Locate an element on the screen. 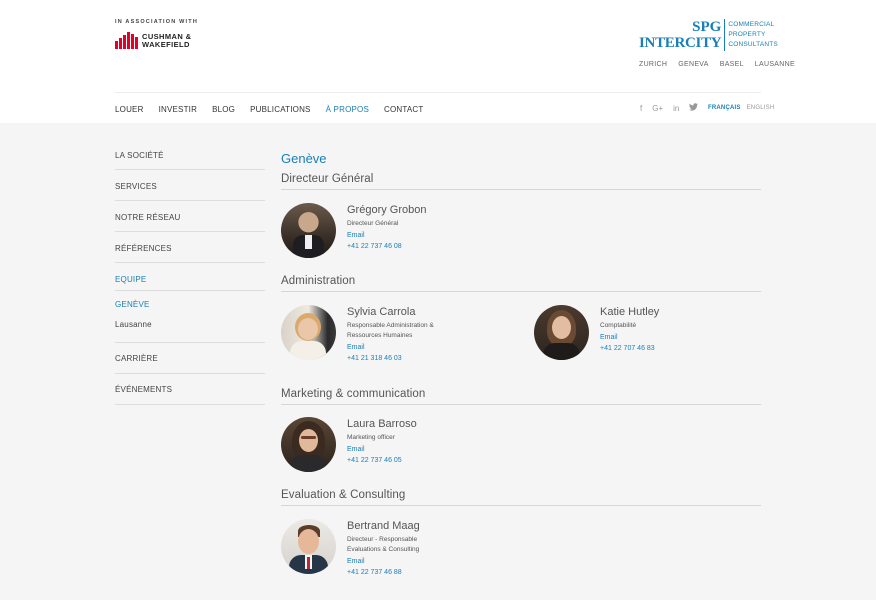  person-phone-link: +41 22 737 46 05 is located at coordinates (382, 460).